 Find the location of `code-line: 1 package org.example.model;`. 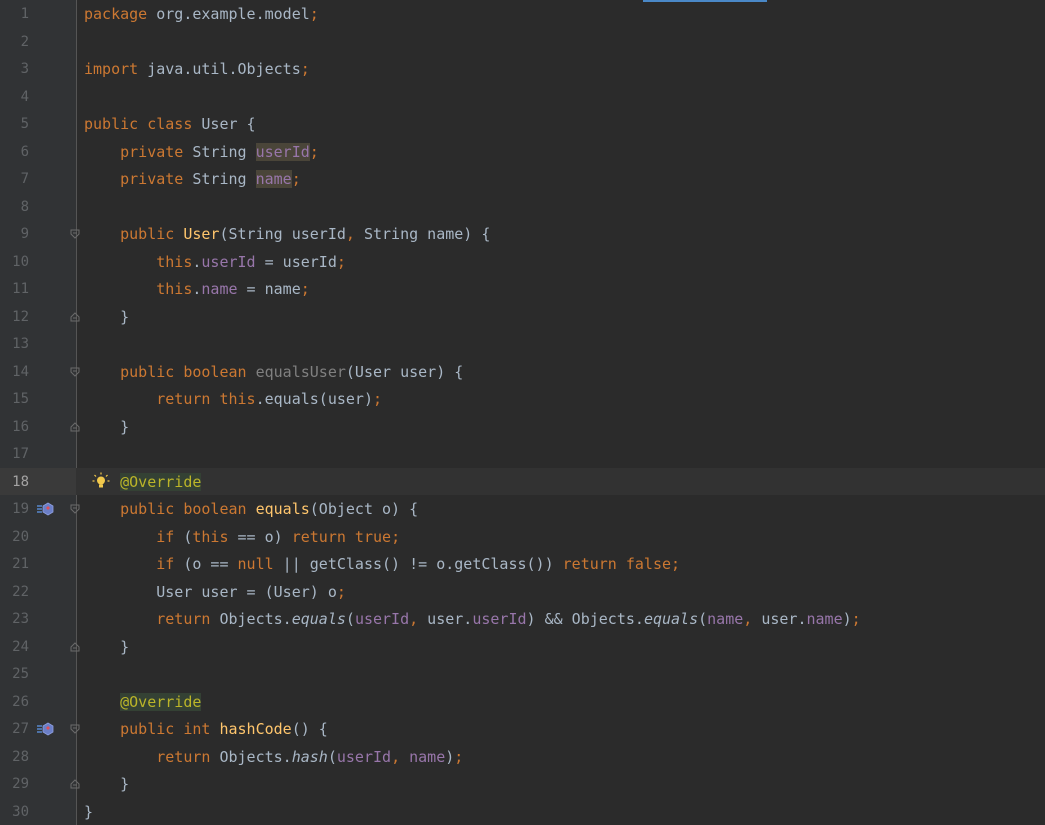

code-line: 1 package org.example.model; is located at coordinates (522, 14).